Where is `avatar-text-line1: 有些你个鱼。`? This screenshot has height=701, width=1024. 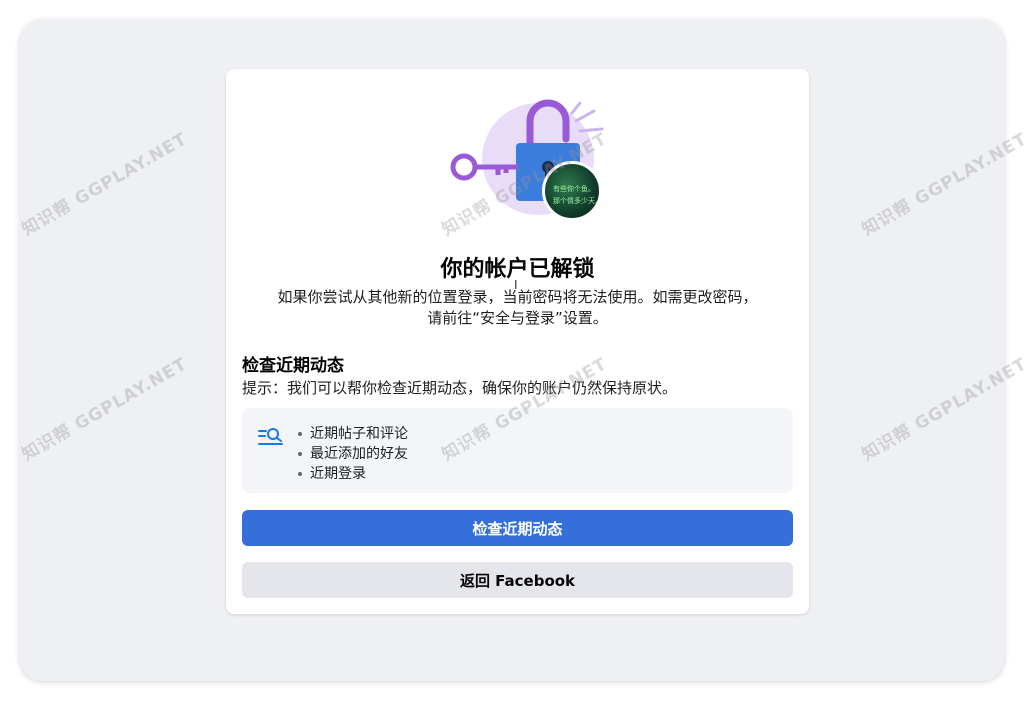
avatar-text-line1: 有些你个鱼。 is located at coordinates (574, 189).